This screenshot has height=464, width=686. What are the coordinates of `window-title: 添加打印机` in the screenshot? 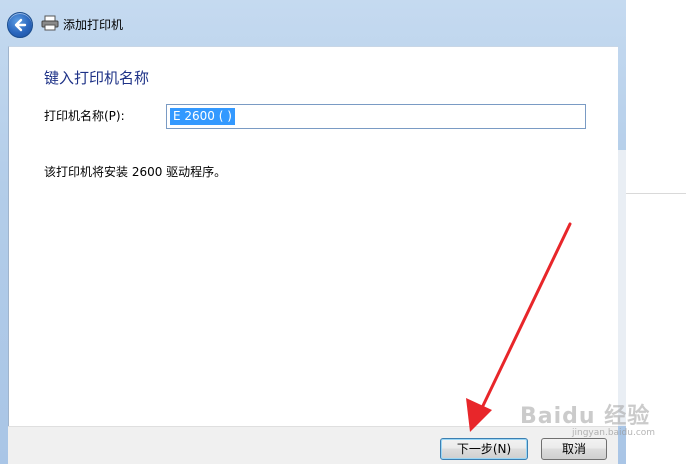 It's located at (93, 25).